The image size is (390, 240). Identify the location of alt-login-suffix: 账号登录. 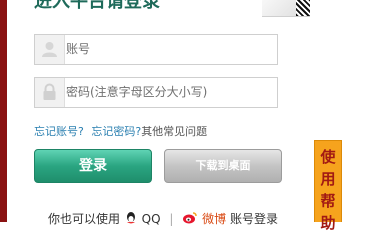
(253, 219).